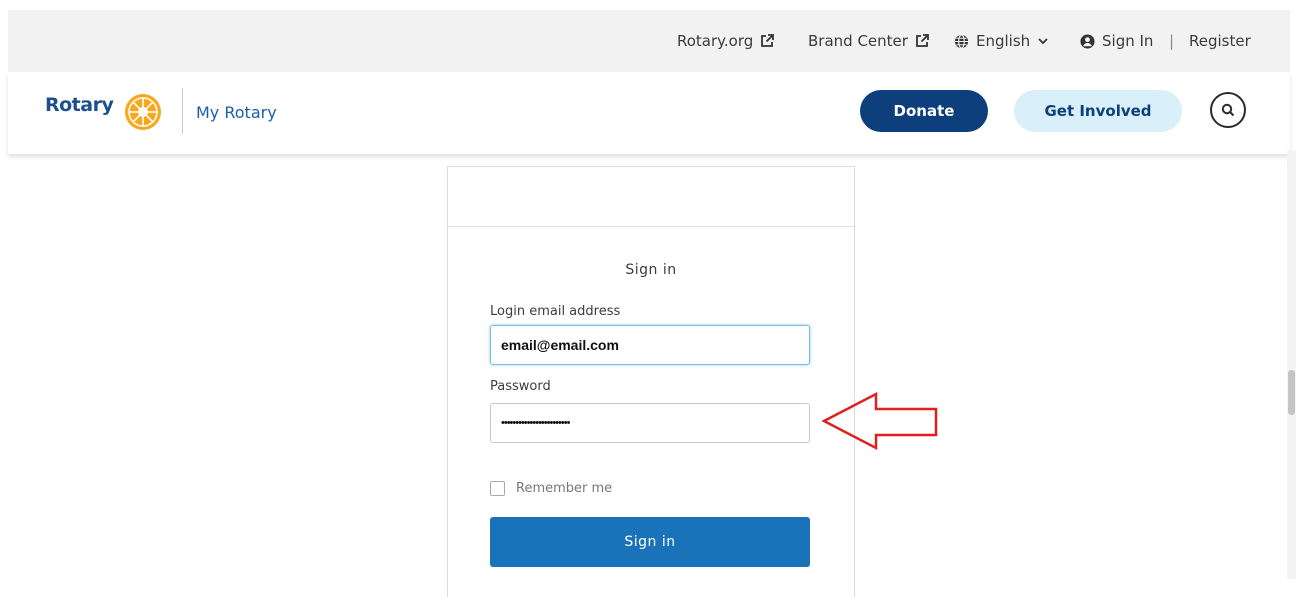 The height and width of the screenshot is (597, 1296). Describe the element at coordinates (650, 423) in the screenshot. I see `password-field` at that location.